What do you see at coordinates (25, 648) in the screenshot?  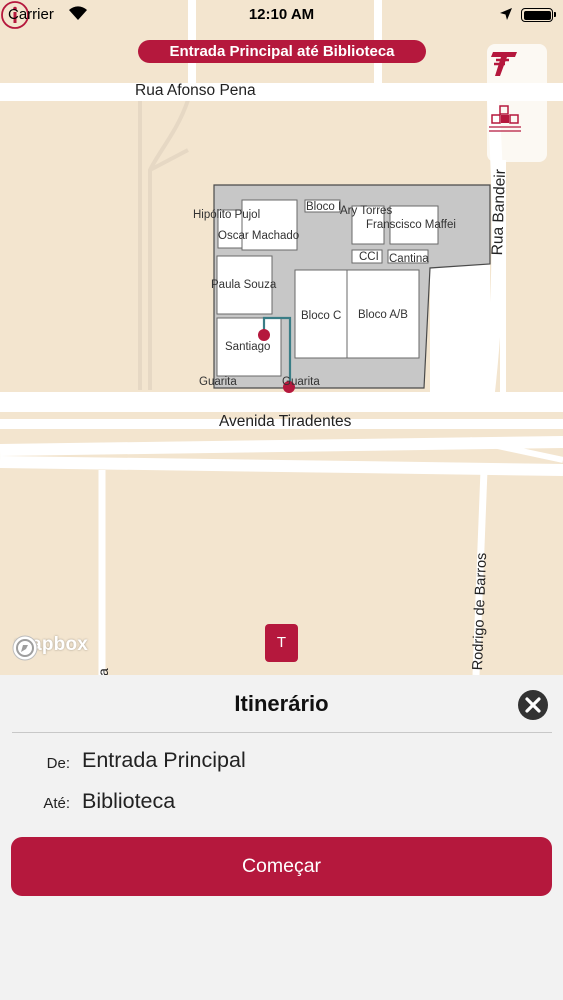 I see `mapbox-logo-icon` at bounding box center [25, 648].